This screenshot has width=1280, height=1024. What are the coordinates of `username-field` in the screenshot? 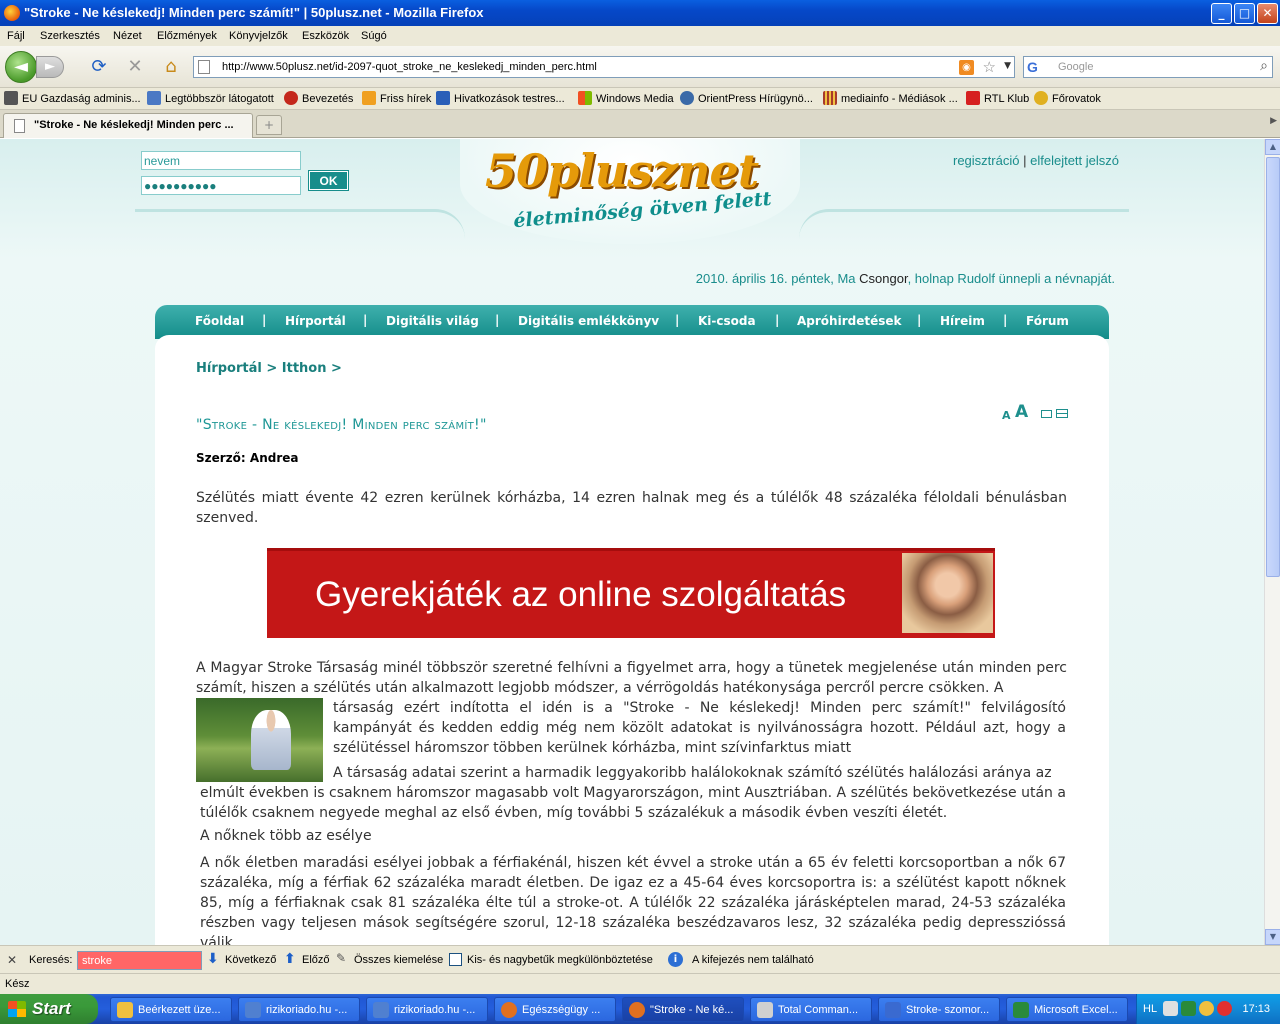 It's located at (221, 160).